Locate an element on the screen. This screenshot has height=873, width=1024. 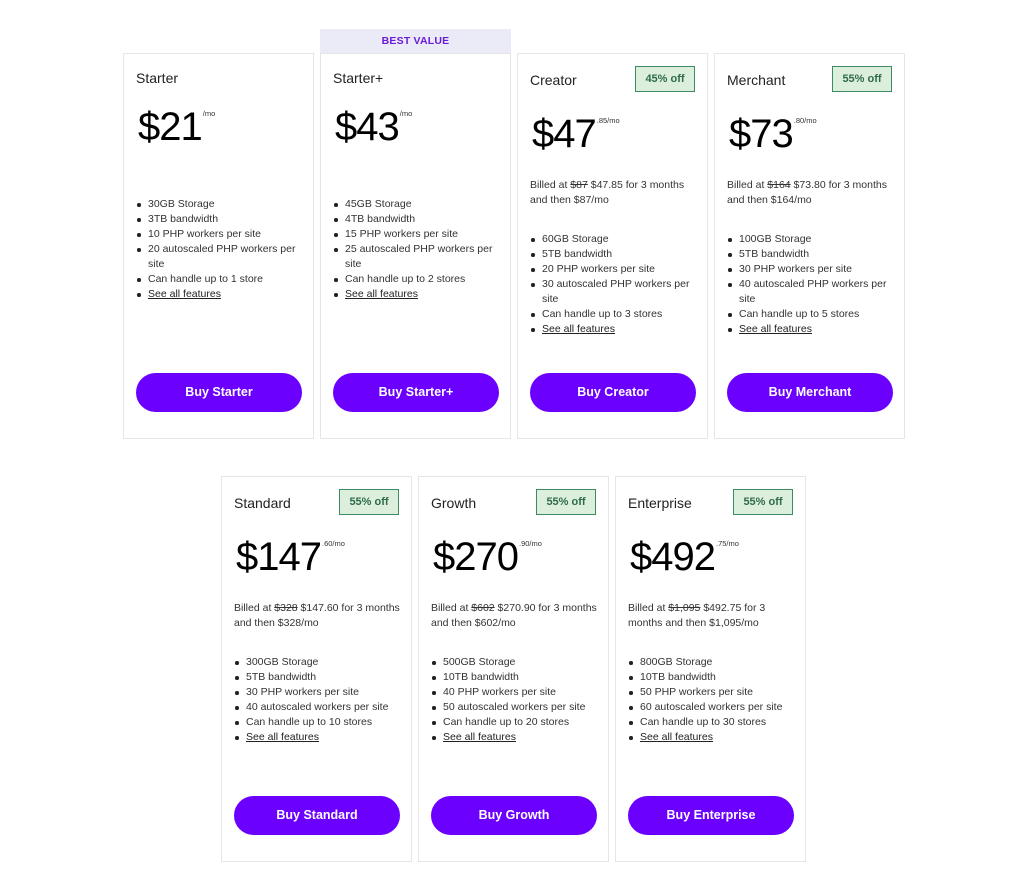
buy-growth-button: Buy Growth is located at coordinates (514, 815).